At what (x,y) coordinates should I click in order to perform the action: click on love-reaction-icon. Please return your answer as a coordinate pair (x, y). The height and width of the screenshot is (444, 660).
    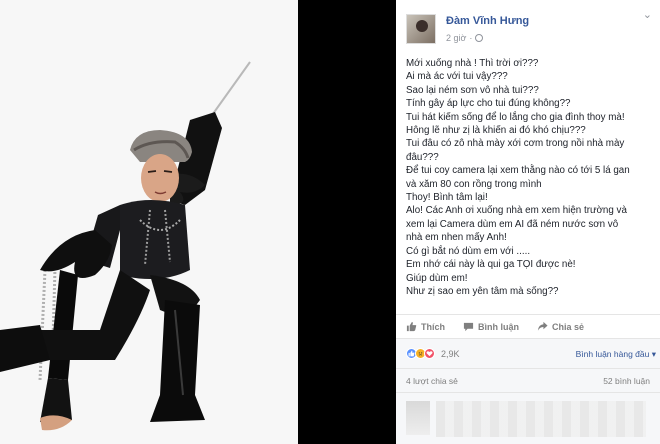
    Looking at the image, I should click on (429, 353).